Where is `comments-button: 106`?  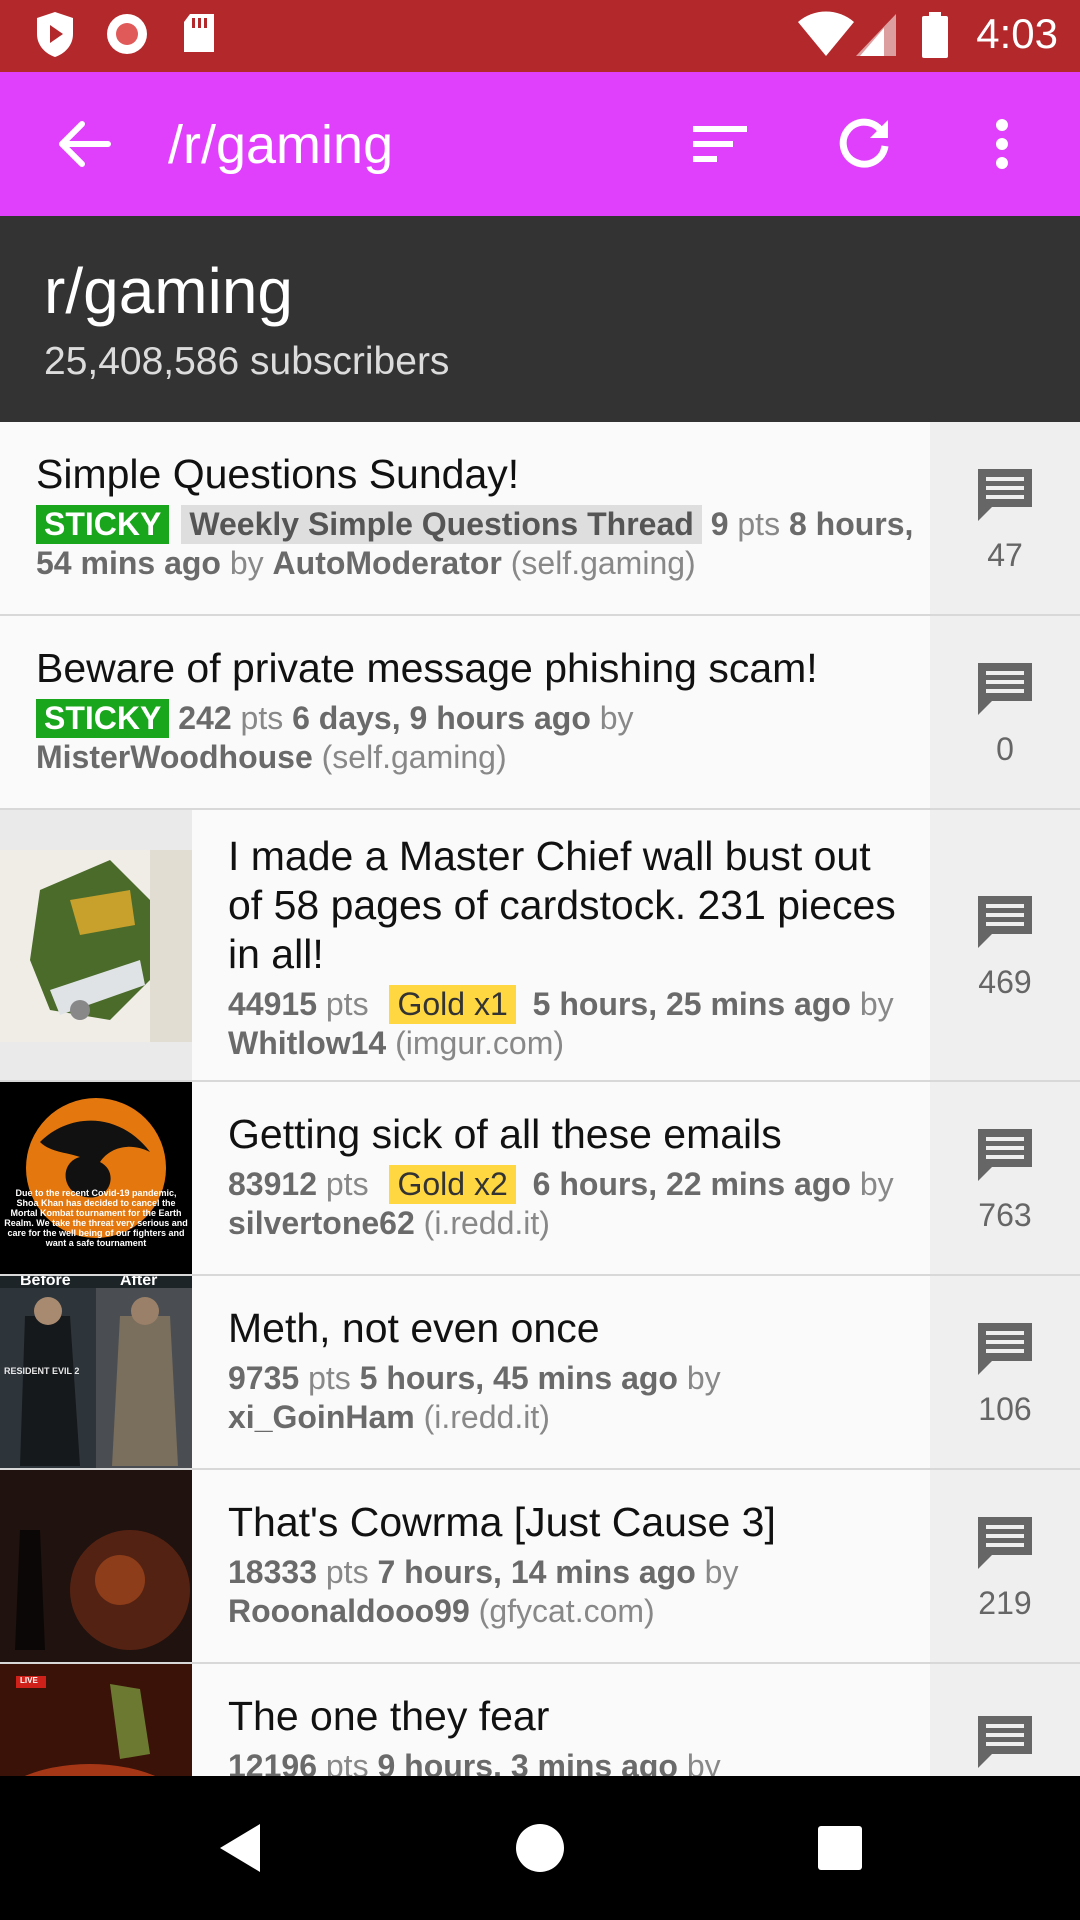 comments-button: 106 is located at coordinates (1005, 1372).